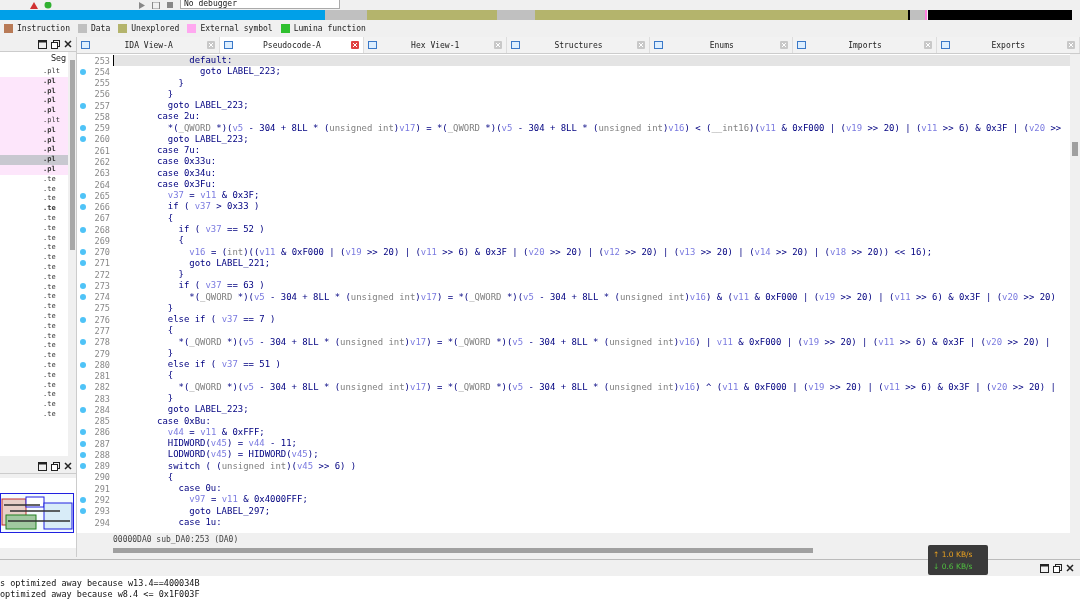 This screenshot has height=611, width=1080. What do you see at coordinates (101, 28) in the screenshot?
I see `legend-label: Data` at bounding box center [101, 28].